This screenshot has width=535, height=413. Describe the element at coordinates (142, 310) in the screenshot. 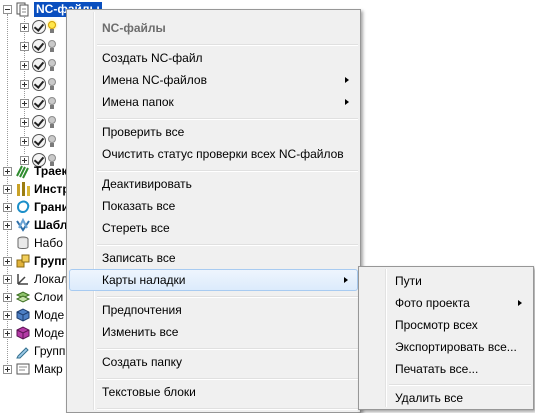

I see `menu-item-label: Предпочтения` at that location.